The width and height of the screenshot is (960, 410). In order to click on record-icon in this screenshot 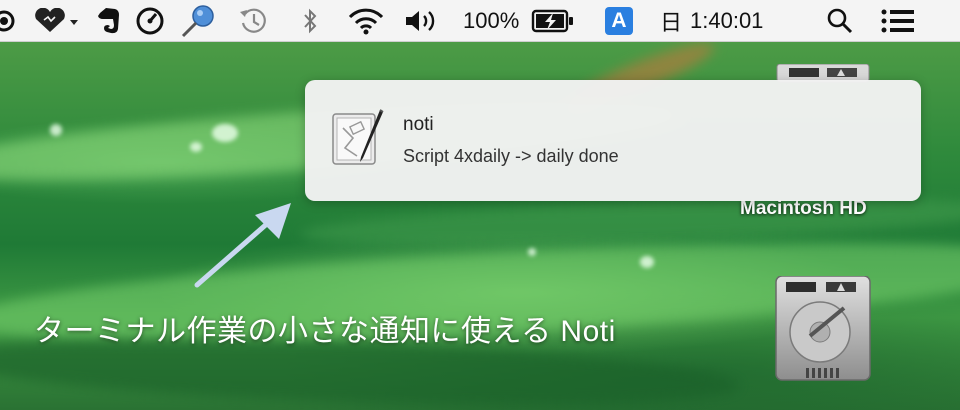, I will do `click(9, 21)`.